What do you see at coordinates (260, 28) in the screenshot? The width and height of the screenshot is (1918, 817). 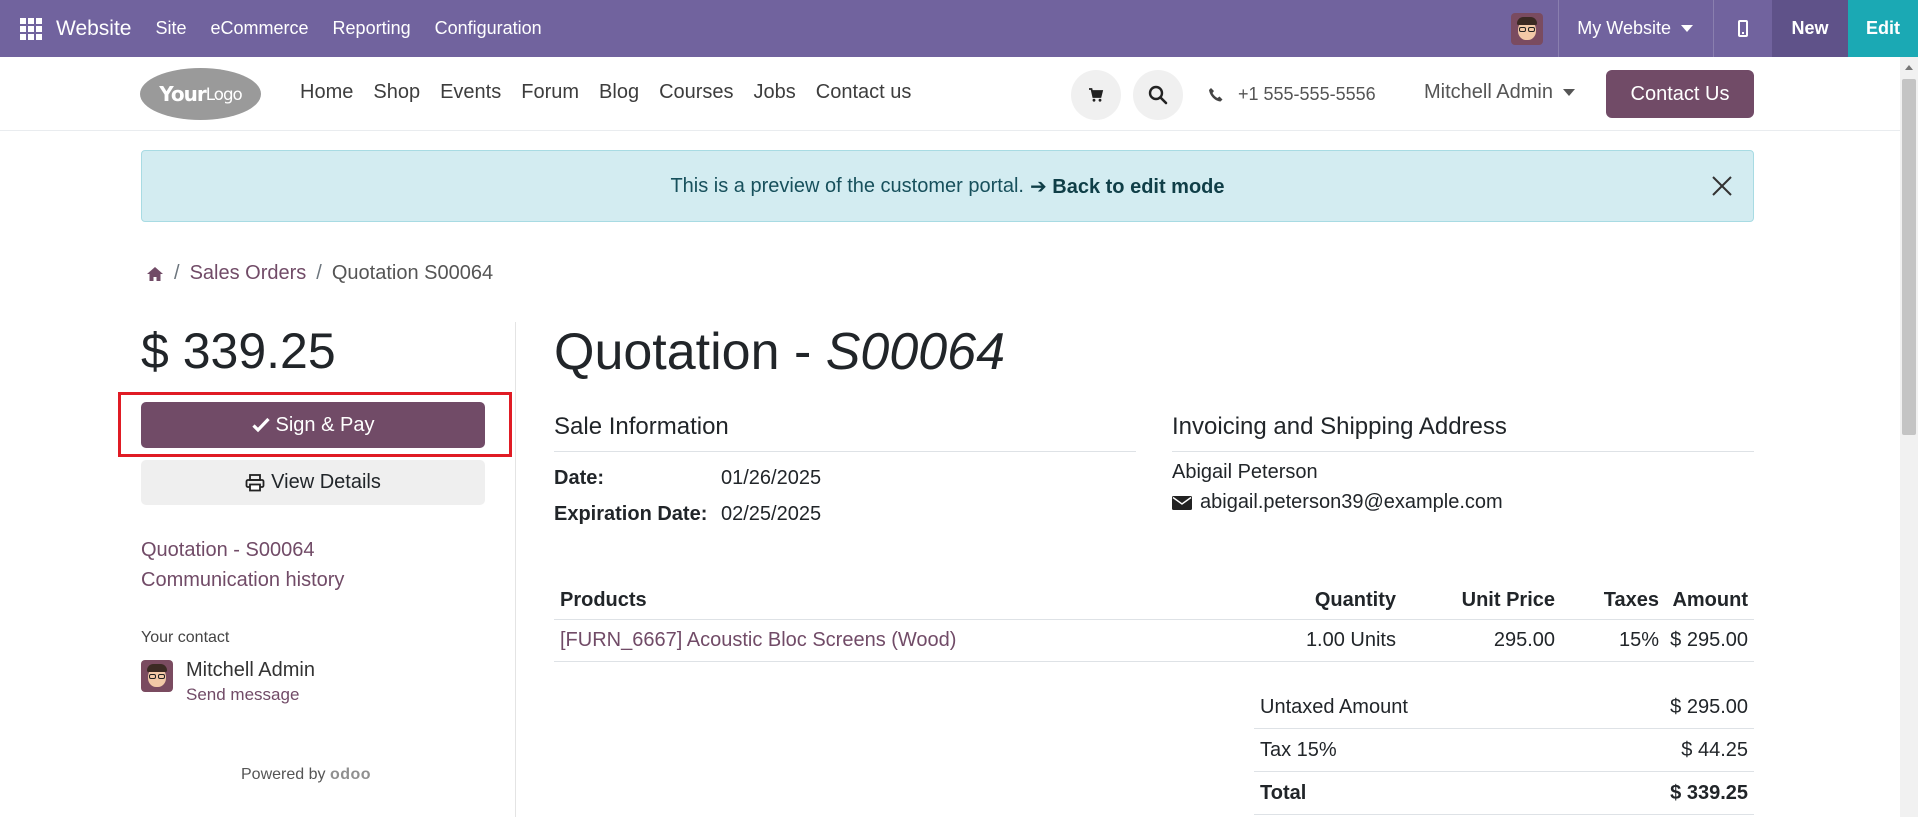 I see `menu-ecommerce: eCommerce` at bounding box center [260, 28].